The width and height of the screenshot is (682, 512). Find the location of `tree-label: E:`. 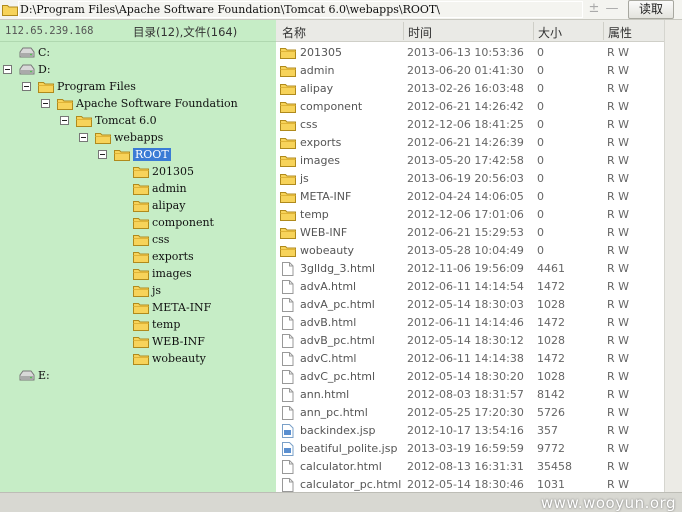

tree-label: E: is located at coordinates (44, 375).